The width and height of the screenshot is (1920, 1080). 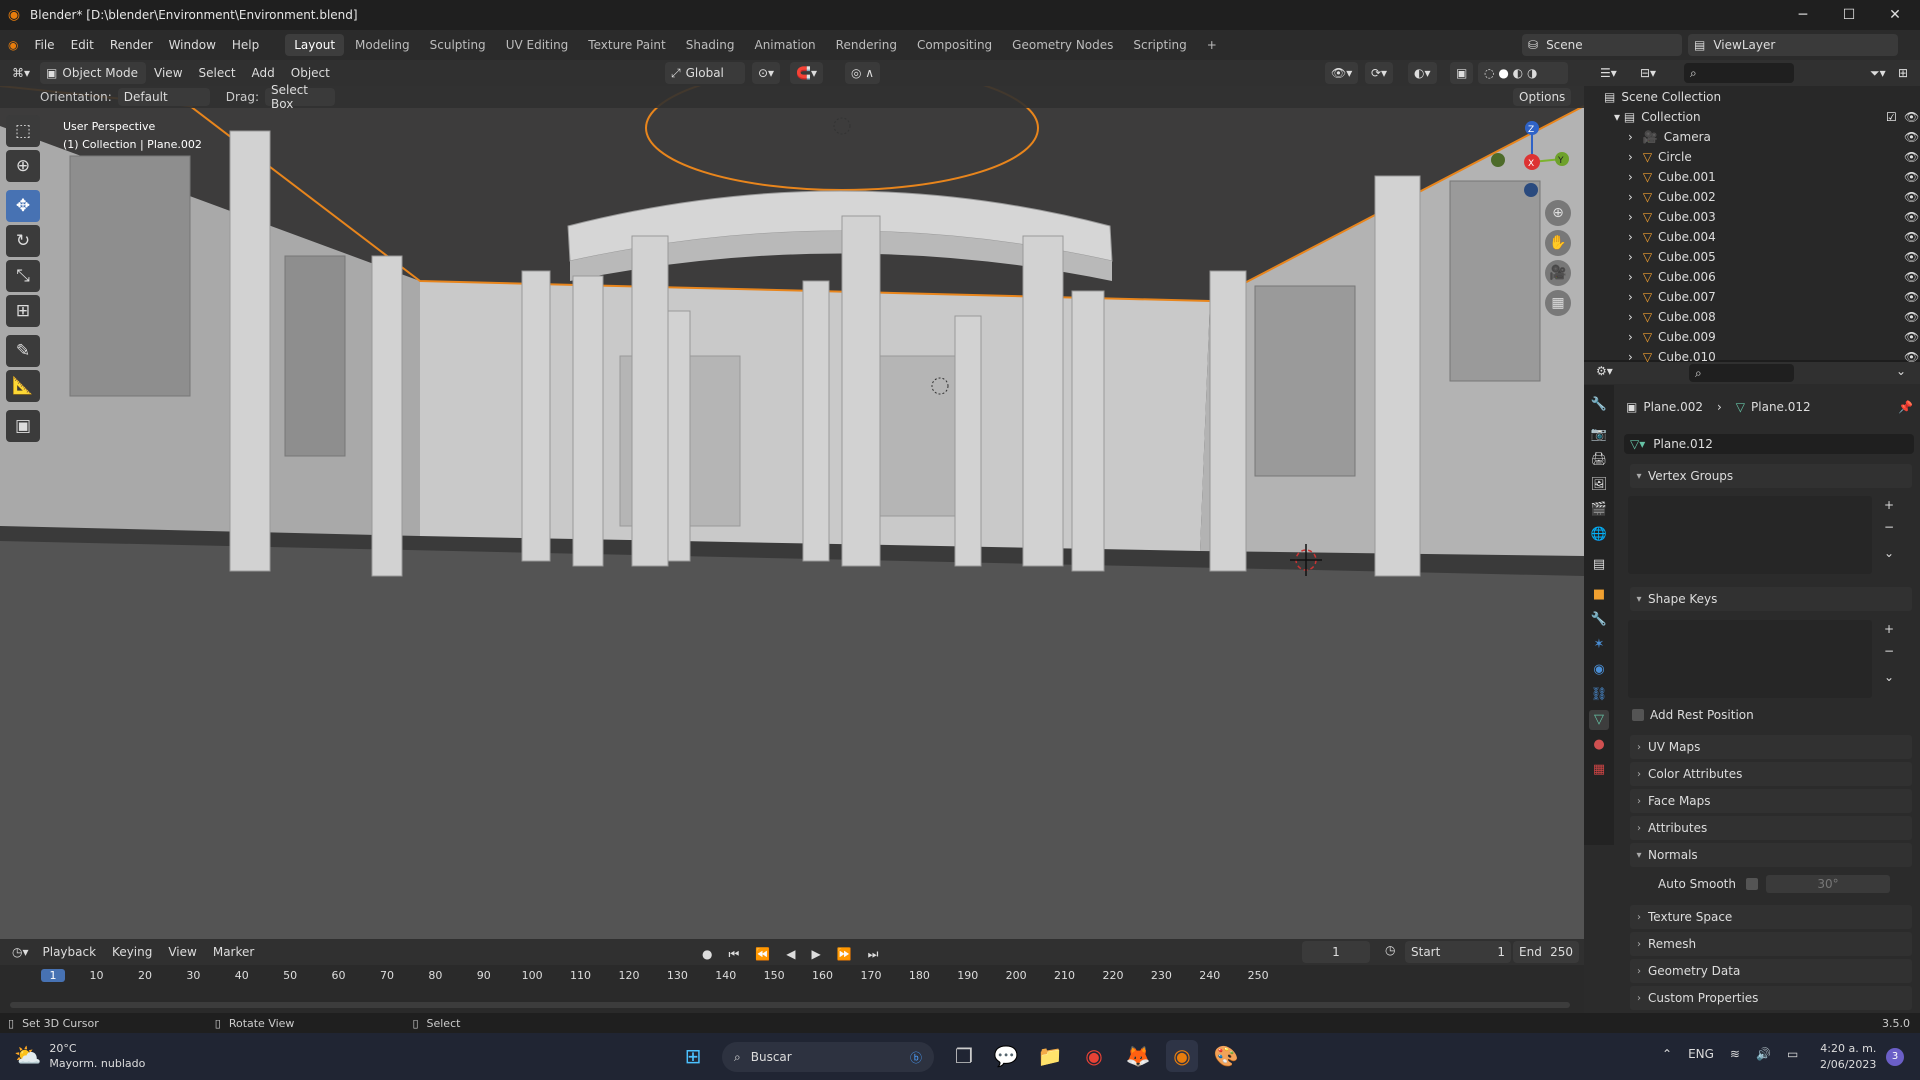 I want to click on tab-texture-paint: Texture Paint, so click(x=626, y=45).